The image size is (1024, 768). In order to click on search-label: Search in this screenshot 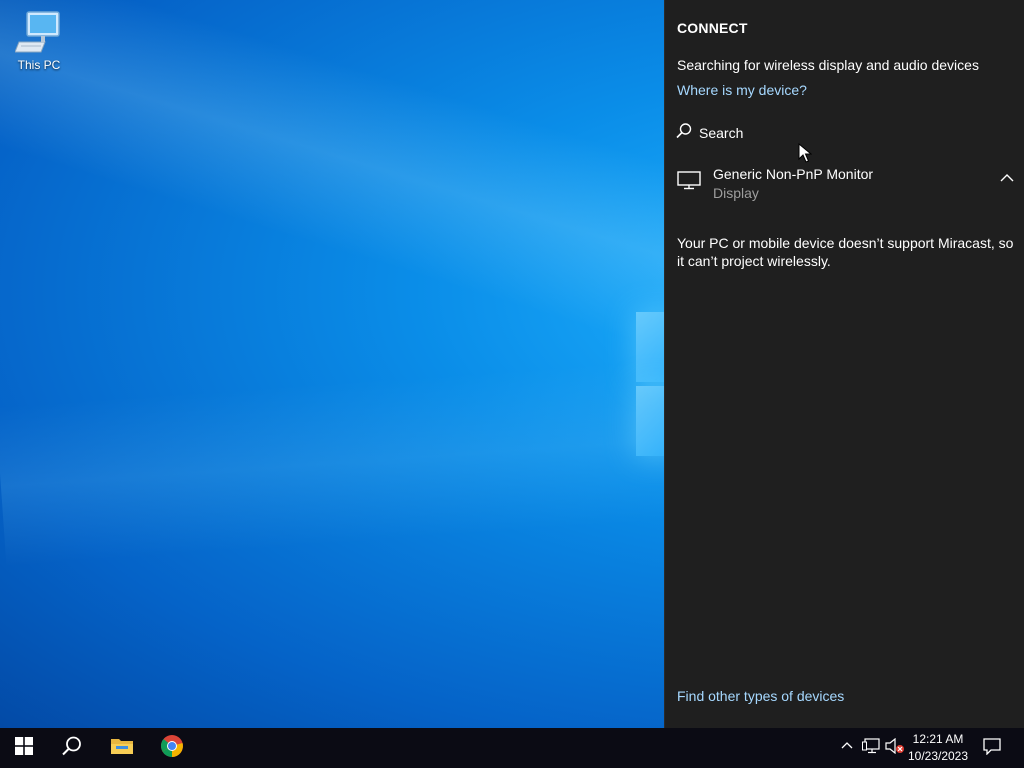, I will do `click(721, 132)`.